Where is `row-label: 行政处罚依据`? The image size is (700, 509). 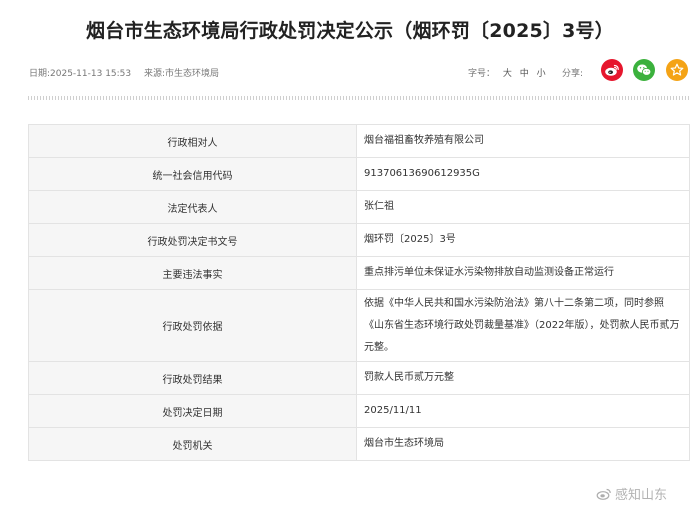
row-label: 行政处罚依据 is located at coordinates (192, 325).